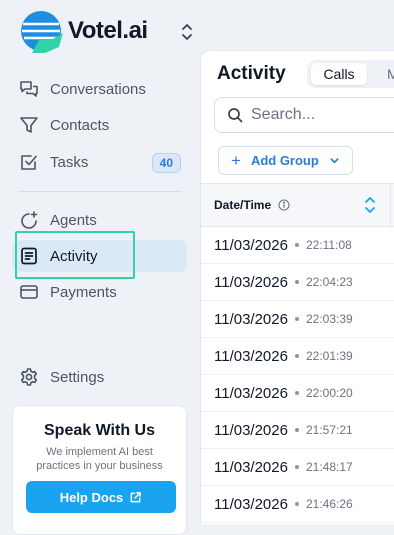 This screenshot has width=394, height=535. What do you see at coordinates (29, 162) in the screenshot?
I see `checkbox-icon` at bounding box center [29, 162].